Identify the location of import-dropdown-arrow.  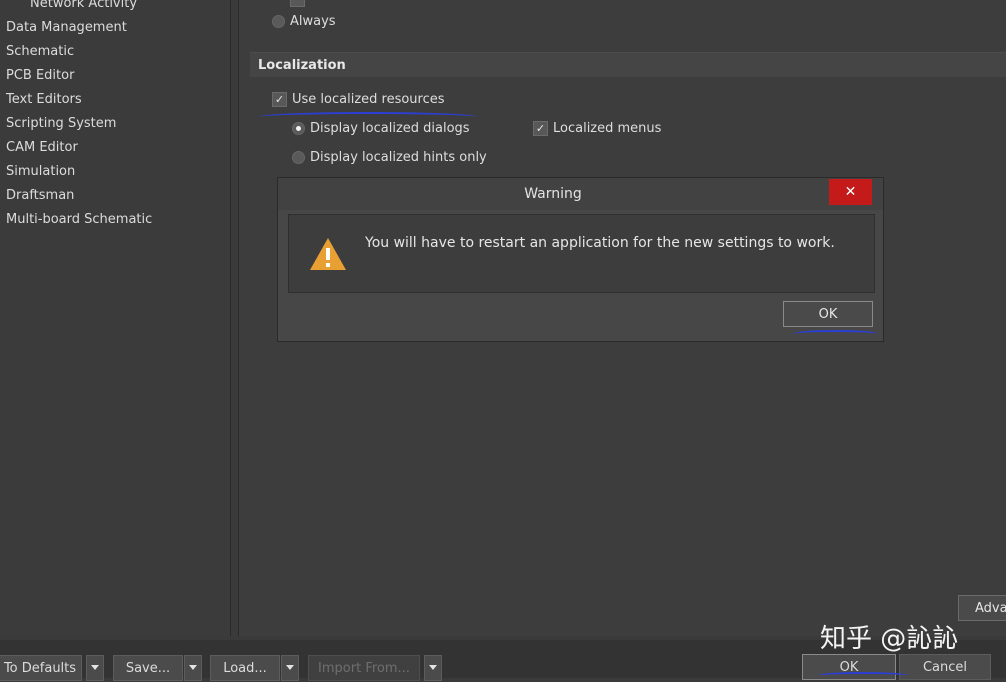
(433, 668).